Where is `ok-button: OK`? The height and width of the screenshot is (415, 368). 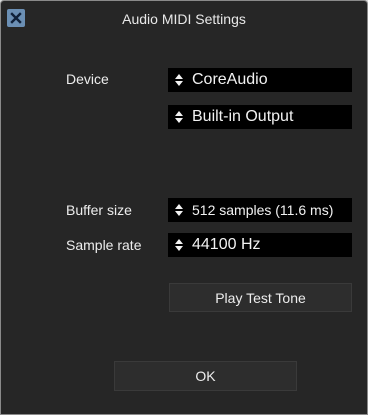
ok-button: OK is located at coordinates (205, 376).